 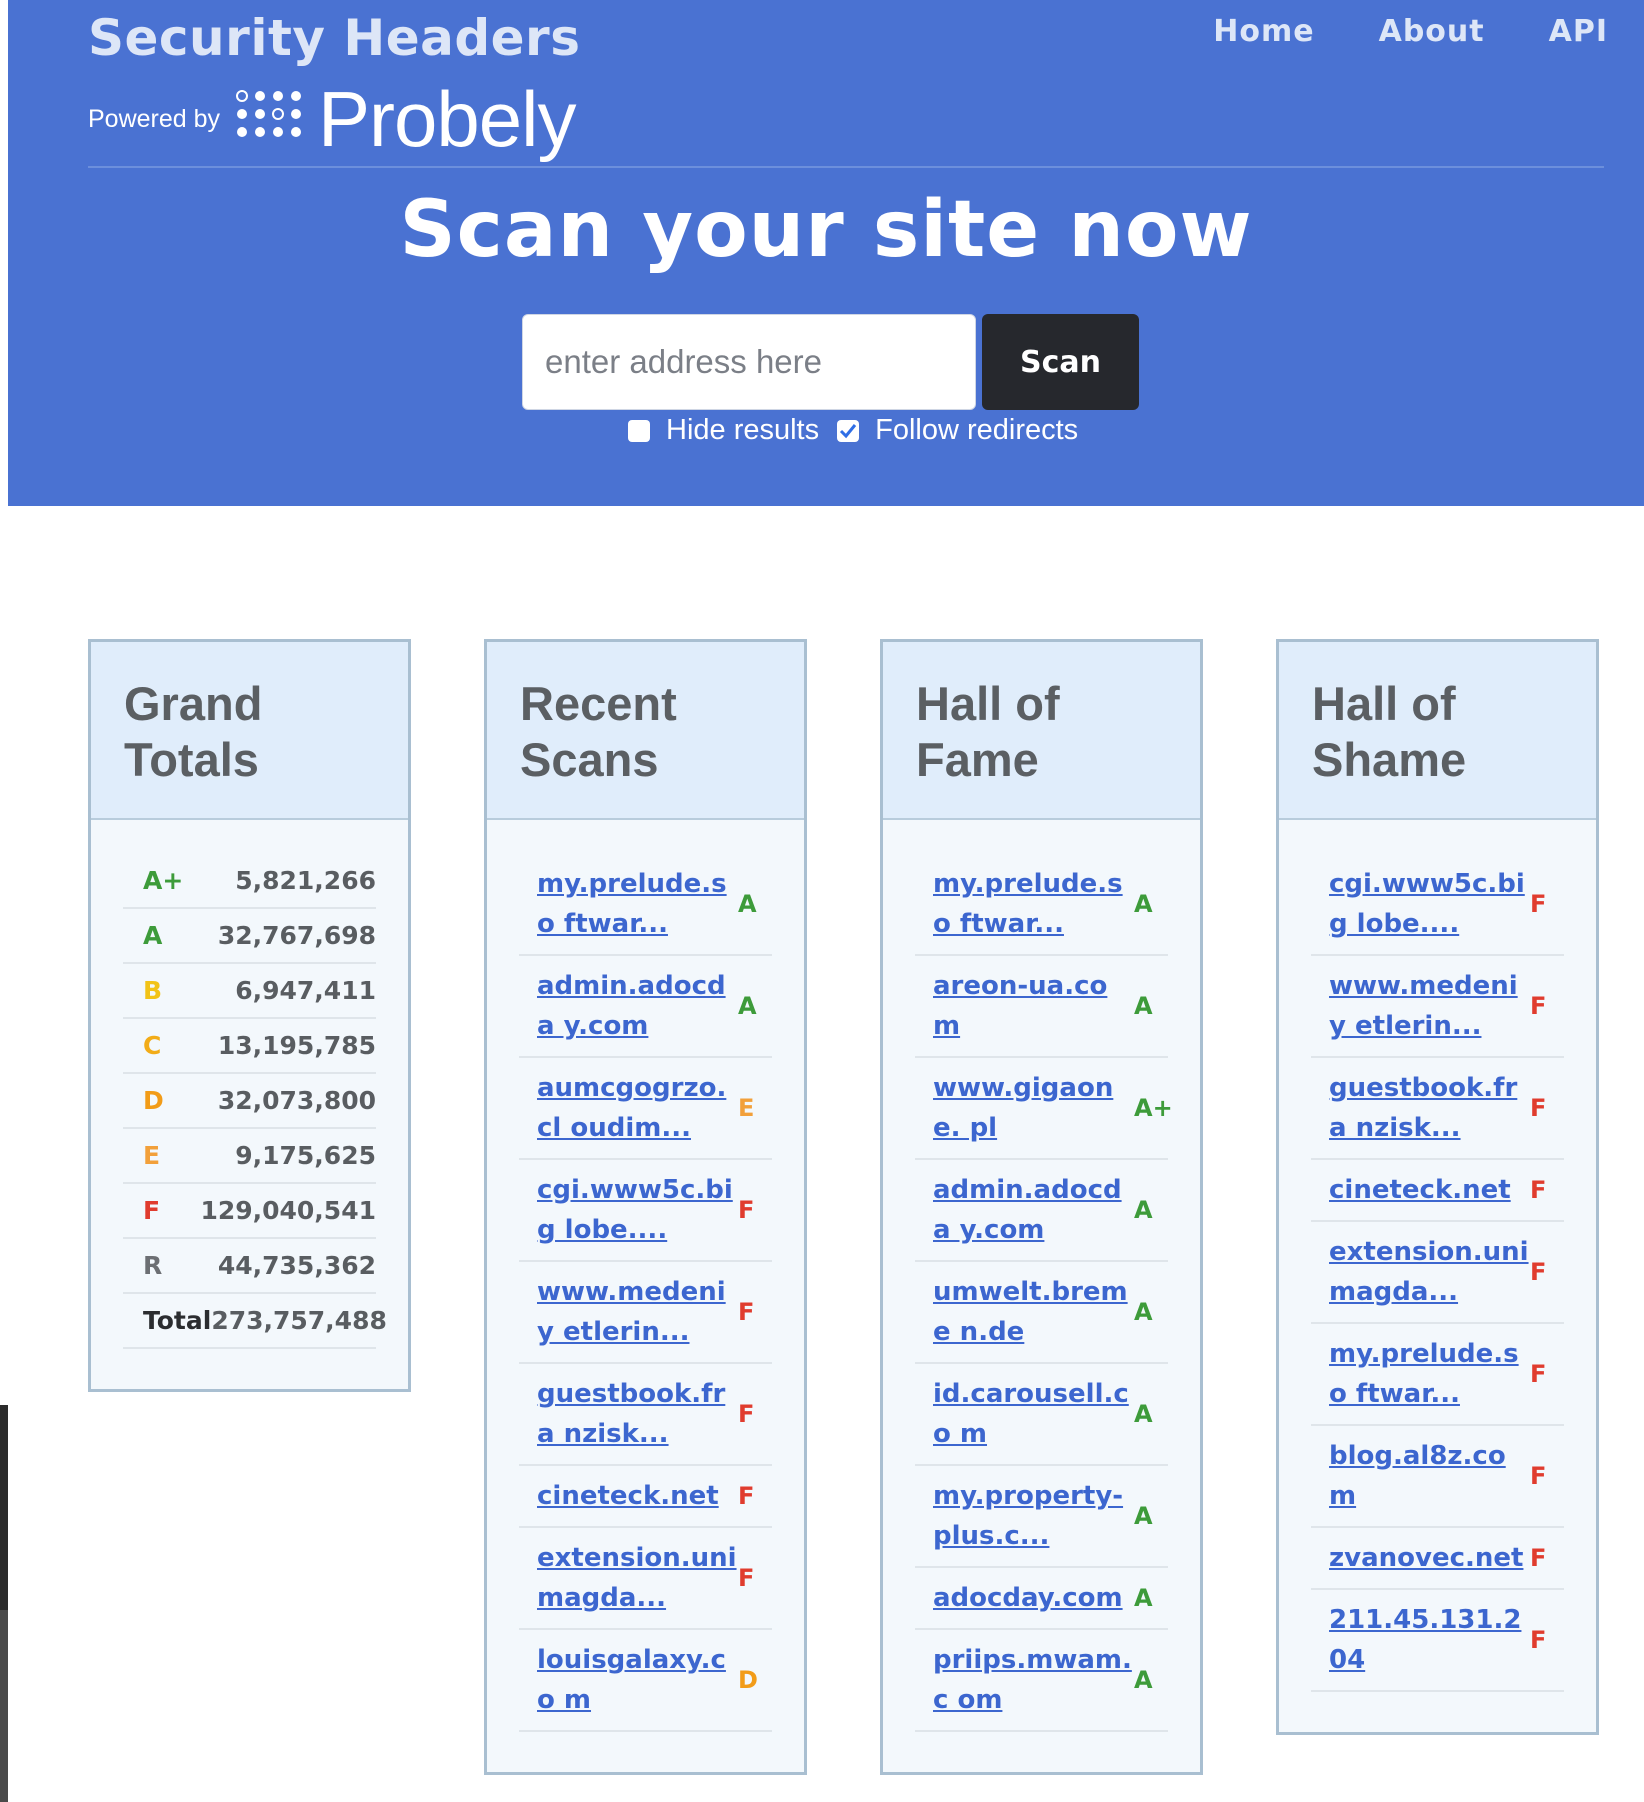 I want to click on grade-label: A+, so click(x=163, y=880).